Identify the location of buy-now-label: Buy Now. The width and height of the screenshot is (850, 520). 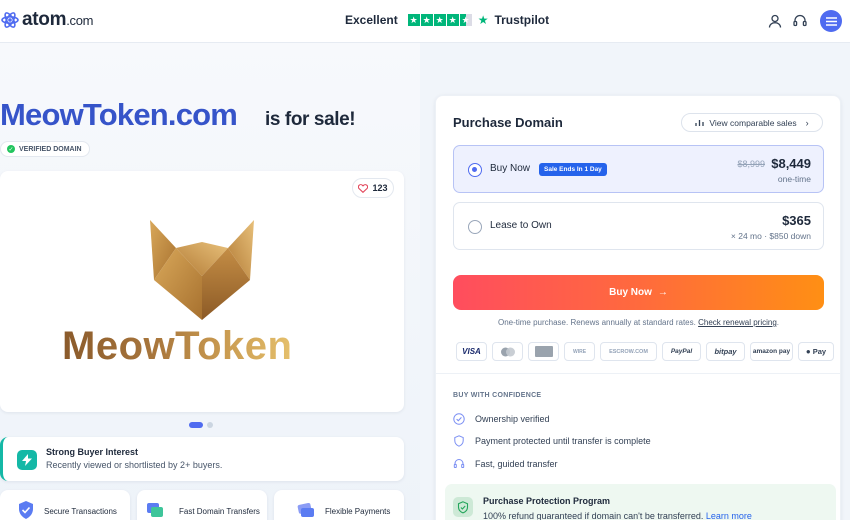
(630, 292).